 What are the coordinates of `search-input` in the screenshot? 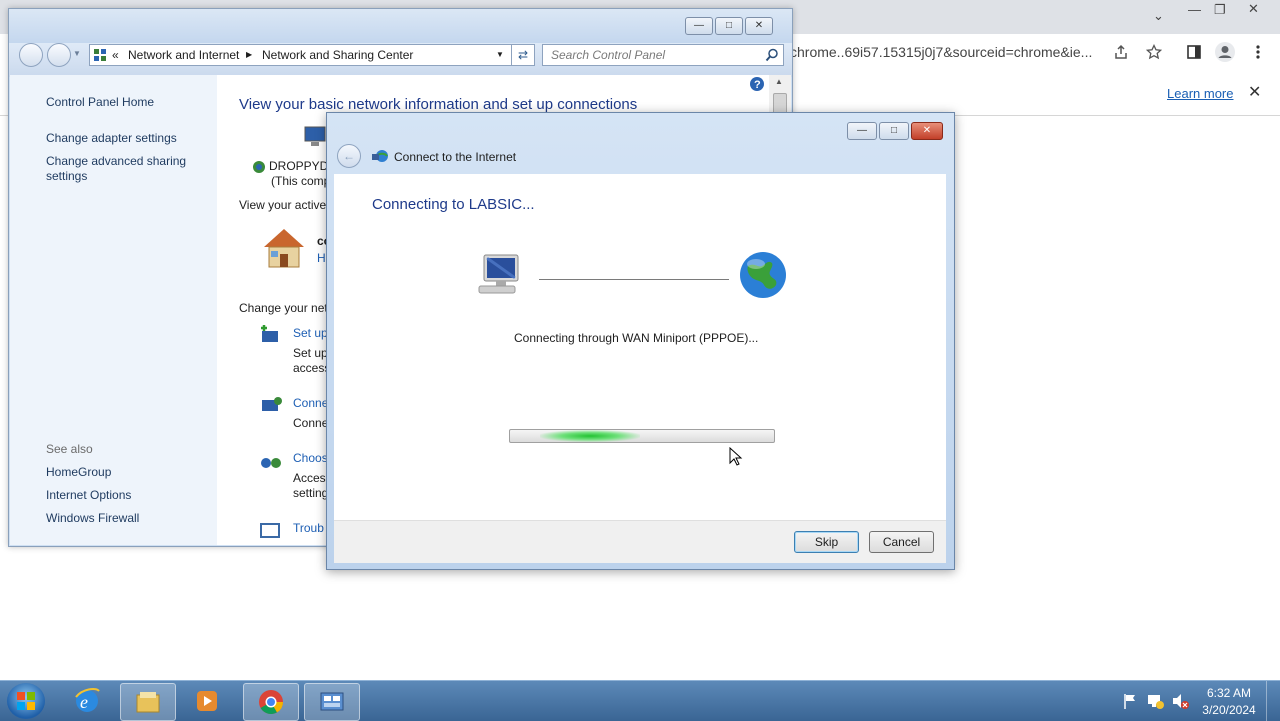 It's located at (656, 55).